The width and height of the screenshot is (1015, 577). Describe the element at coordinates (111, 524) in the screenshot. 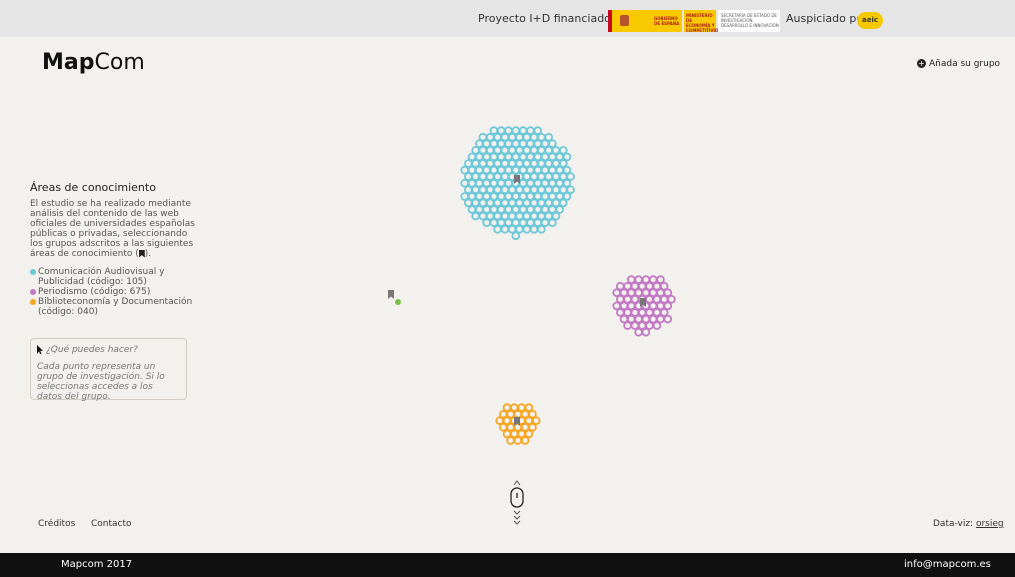

I see `contact-link: Contacto` at that location.